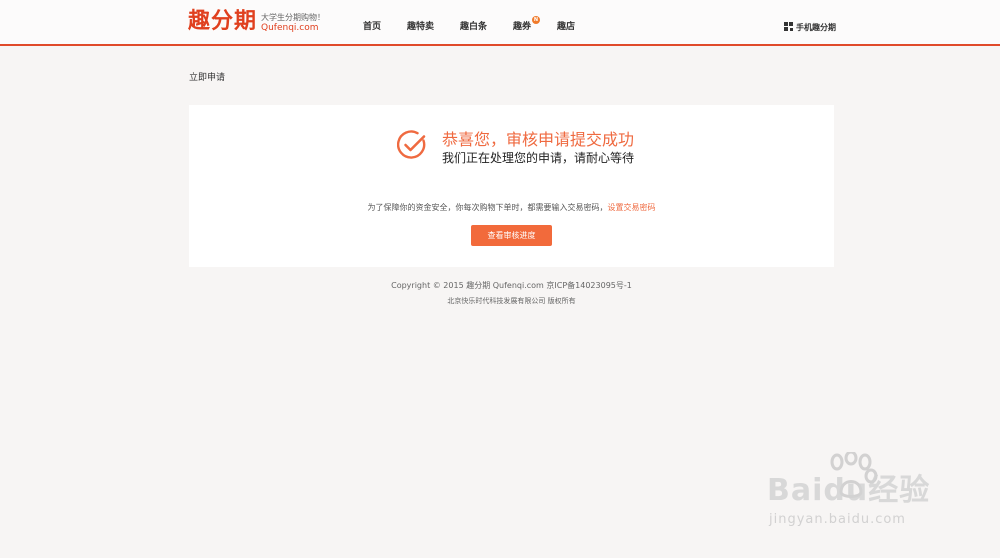 This screenshot has width=1000, height=558. I want to click on nav-item-credit: 趣白条, so click(473, 27).